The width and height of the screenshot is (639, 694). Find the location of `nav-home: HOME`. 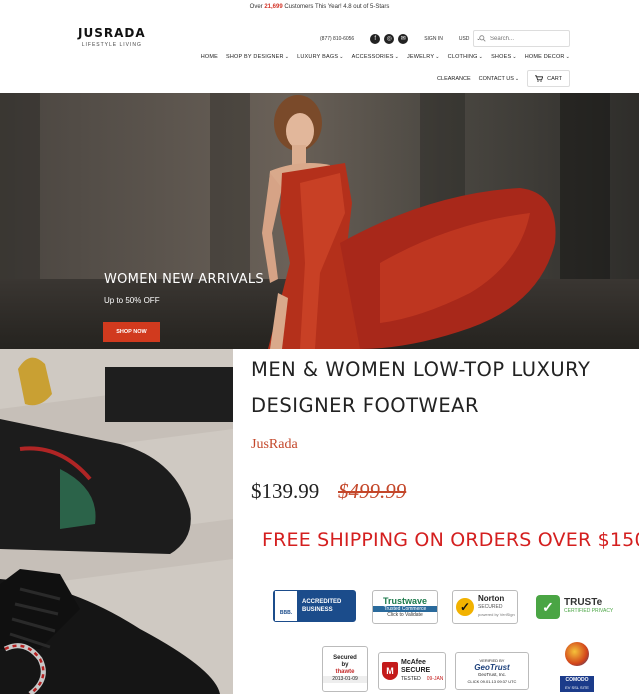

nav-home: HOME is located at coordinates (209, 57).